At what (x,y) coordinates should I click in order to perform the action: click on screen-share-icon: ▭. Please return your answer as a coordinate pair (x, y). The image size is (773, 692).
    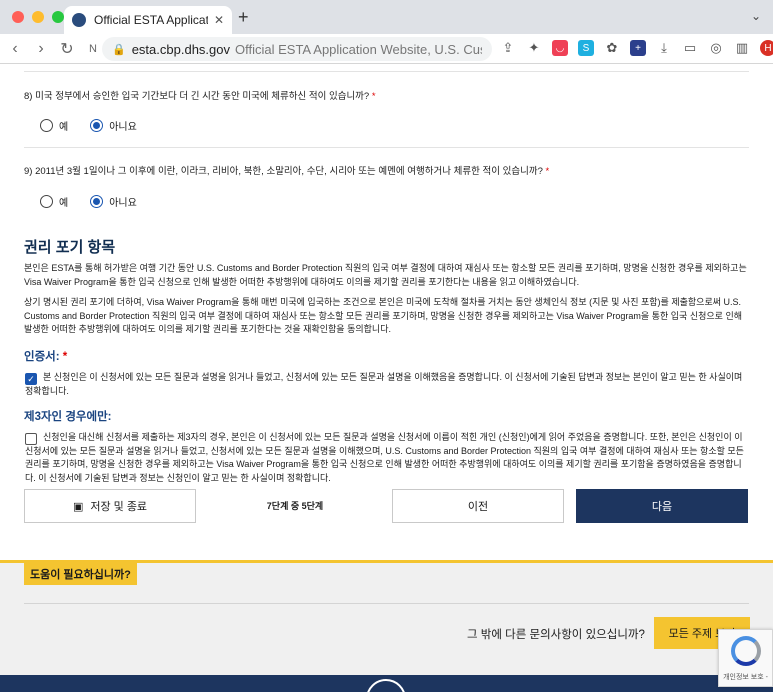
    Looking at the image, I should click on (690, 48).